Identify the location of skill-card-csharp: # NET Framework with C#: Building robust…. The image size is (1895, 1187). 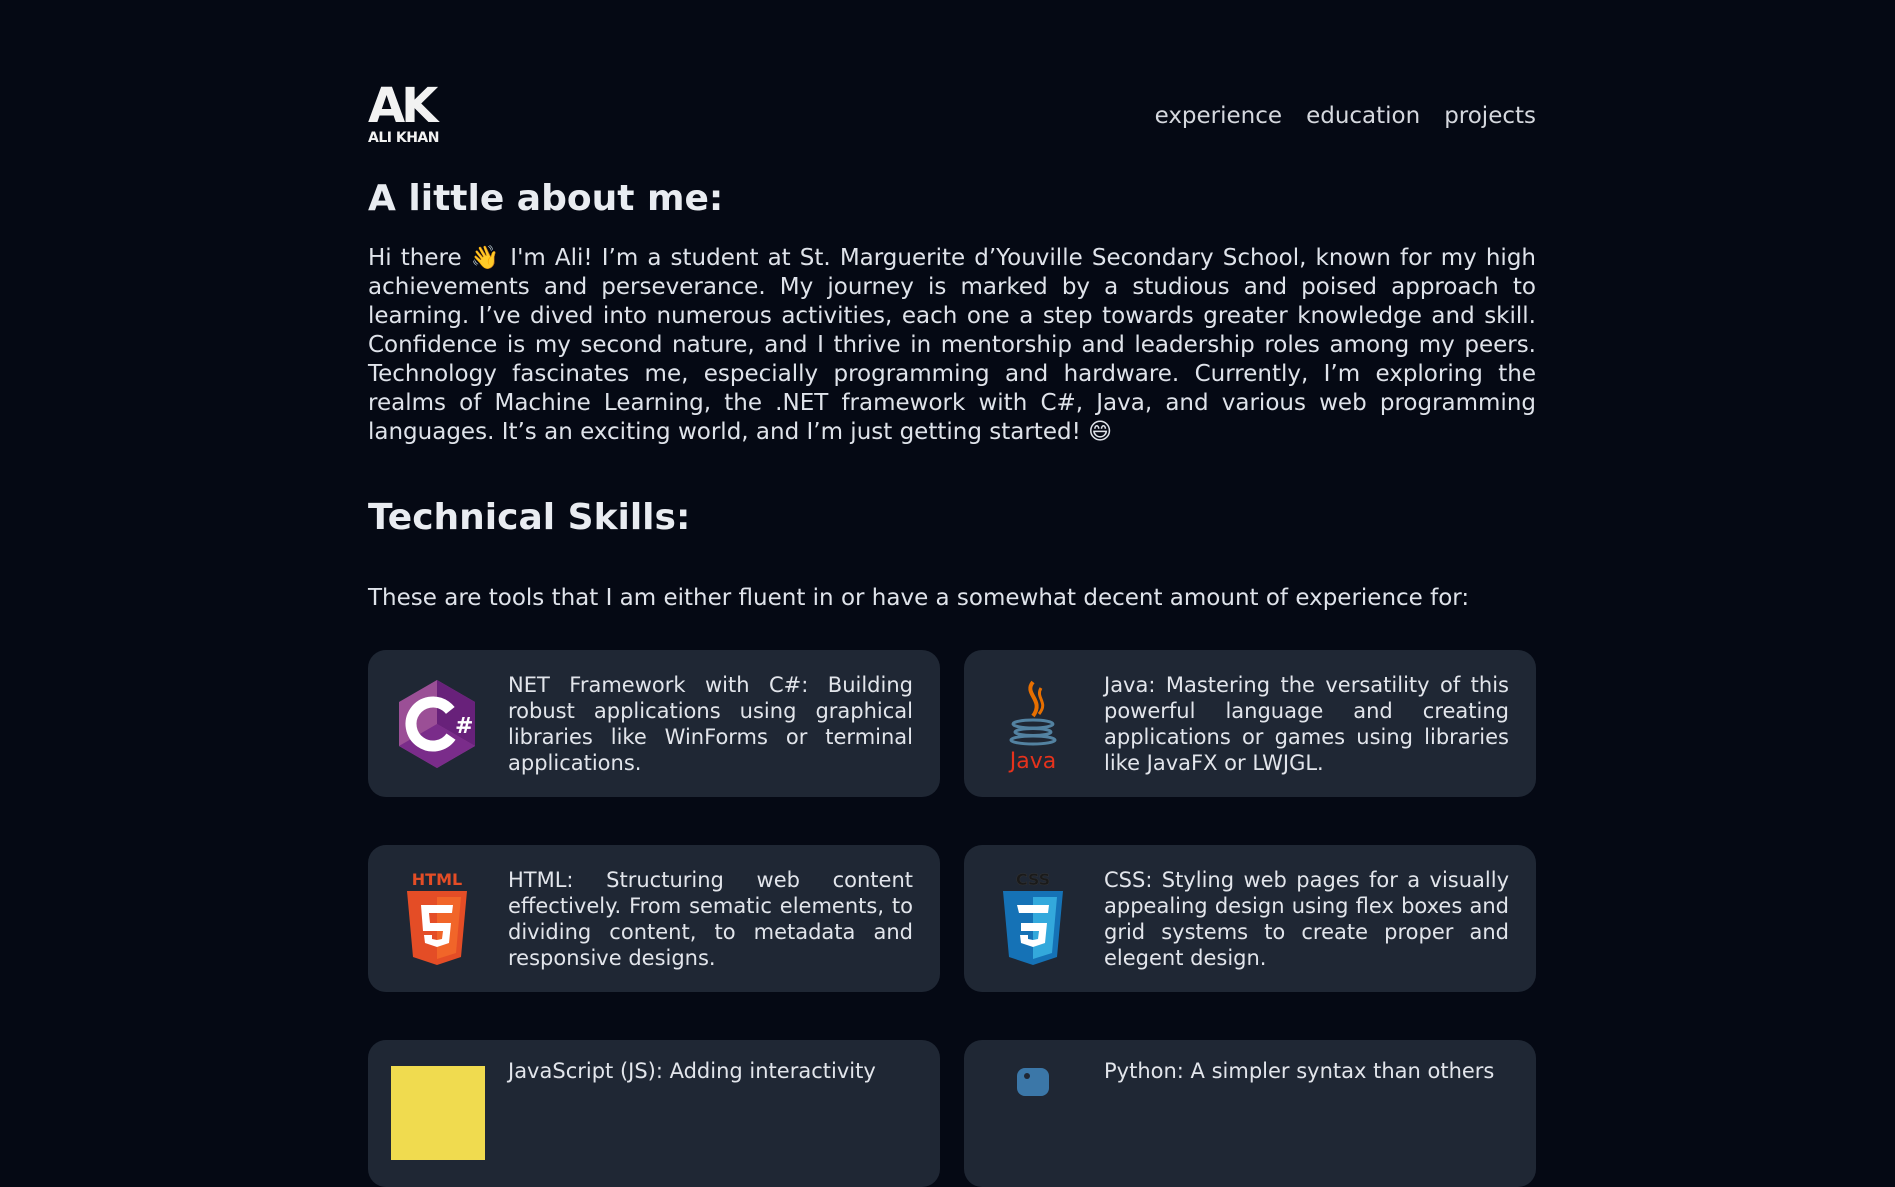
(654, 723).